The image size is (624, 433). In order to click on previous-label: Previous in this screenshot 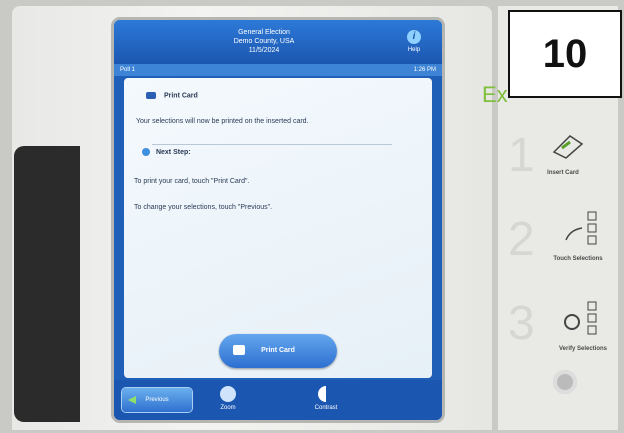, I will do `click(157, 400)`.